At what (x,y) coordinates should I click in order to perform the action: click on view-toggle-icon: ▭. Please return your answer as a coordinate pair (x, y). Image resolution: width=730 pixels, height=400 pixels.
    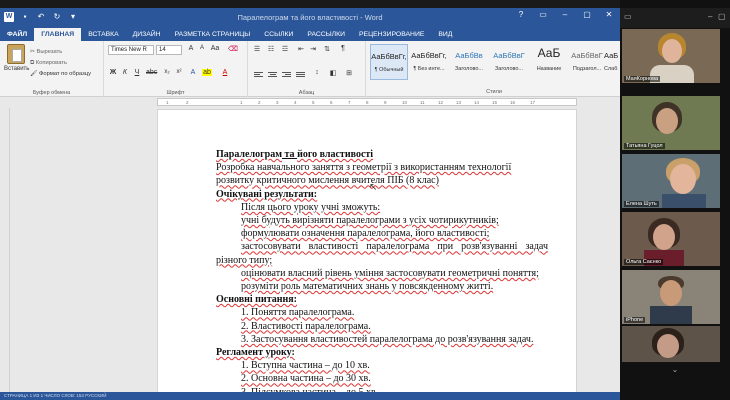
    Looking at the image, I should click on (628, 16).